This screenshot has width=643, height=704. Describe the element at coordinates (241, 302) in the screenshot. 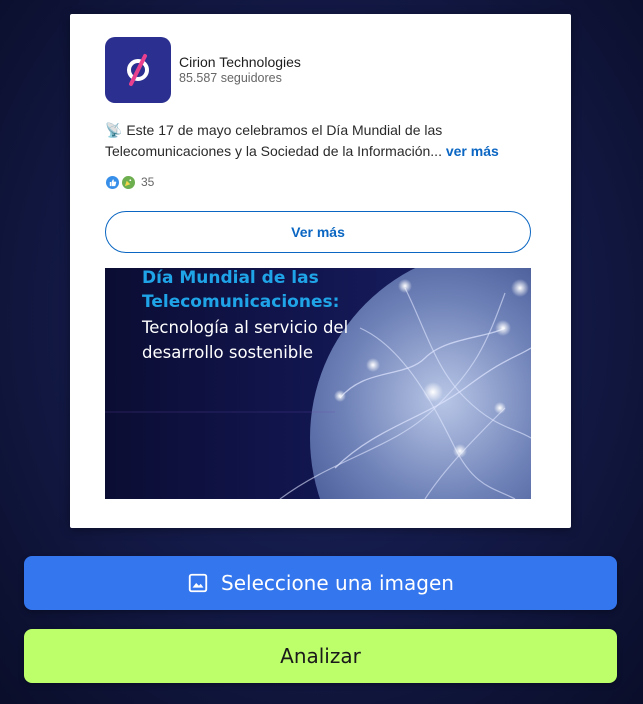

I see `image-title-line2: Telecomunicaciones:` at that location.